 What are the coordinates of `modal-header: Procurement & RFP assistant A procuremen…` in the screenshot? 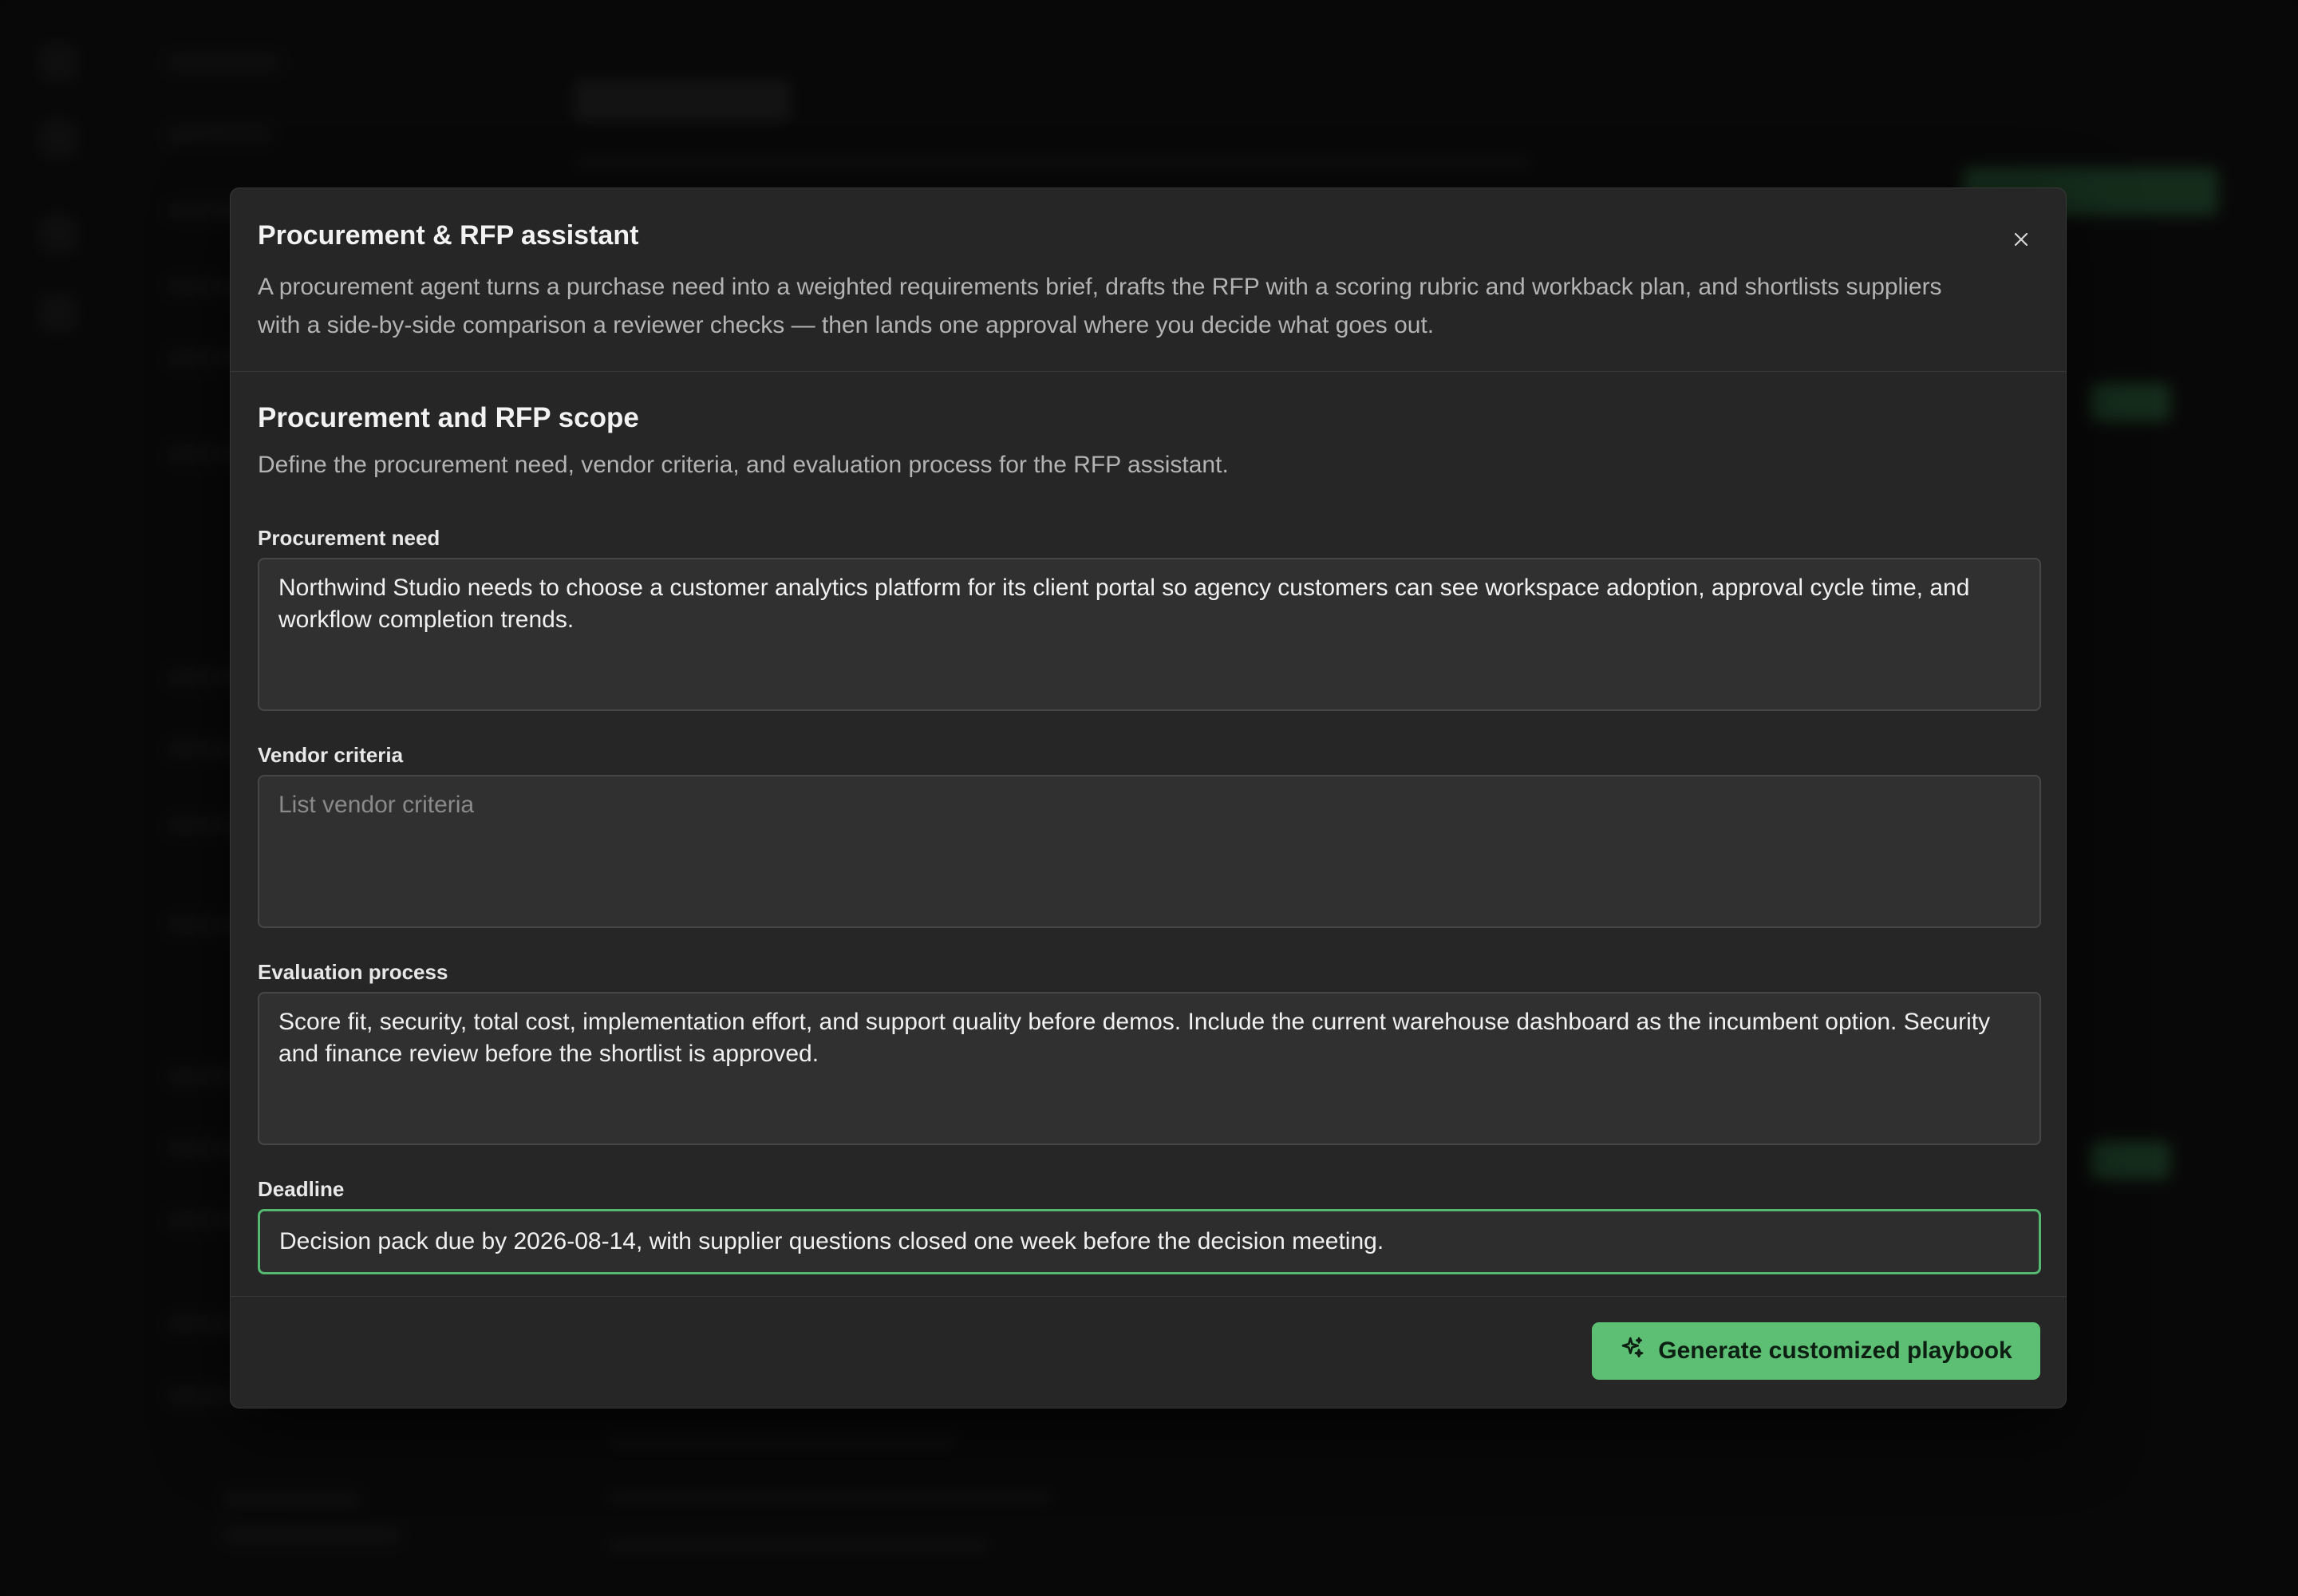 It's located at (1149, 280).